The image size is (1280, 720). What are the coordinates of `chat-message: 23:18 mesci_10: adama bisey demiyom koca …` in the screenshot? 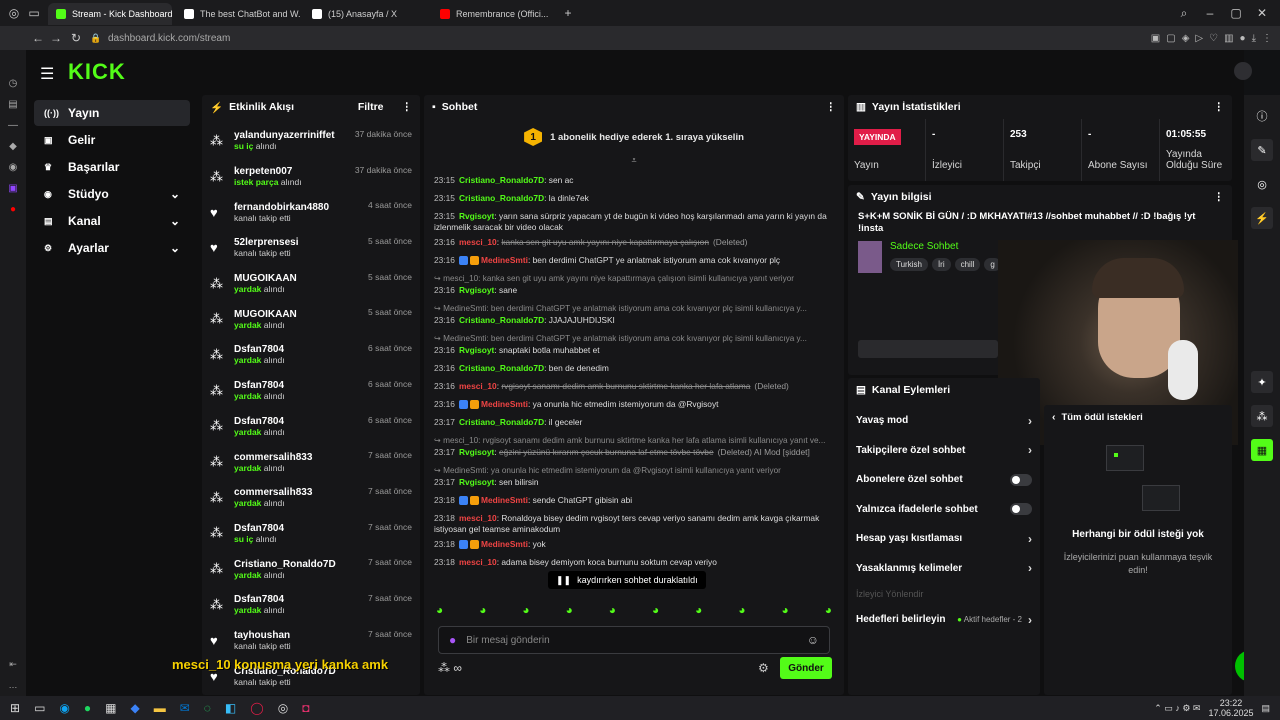 It's located at (634, 564).